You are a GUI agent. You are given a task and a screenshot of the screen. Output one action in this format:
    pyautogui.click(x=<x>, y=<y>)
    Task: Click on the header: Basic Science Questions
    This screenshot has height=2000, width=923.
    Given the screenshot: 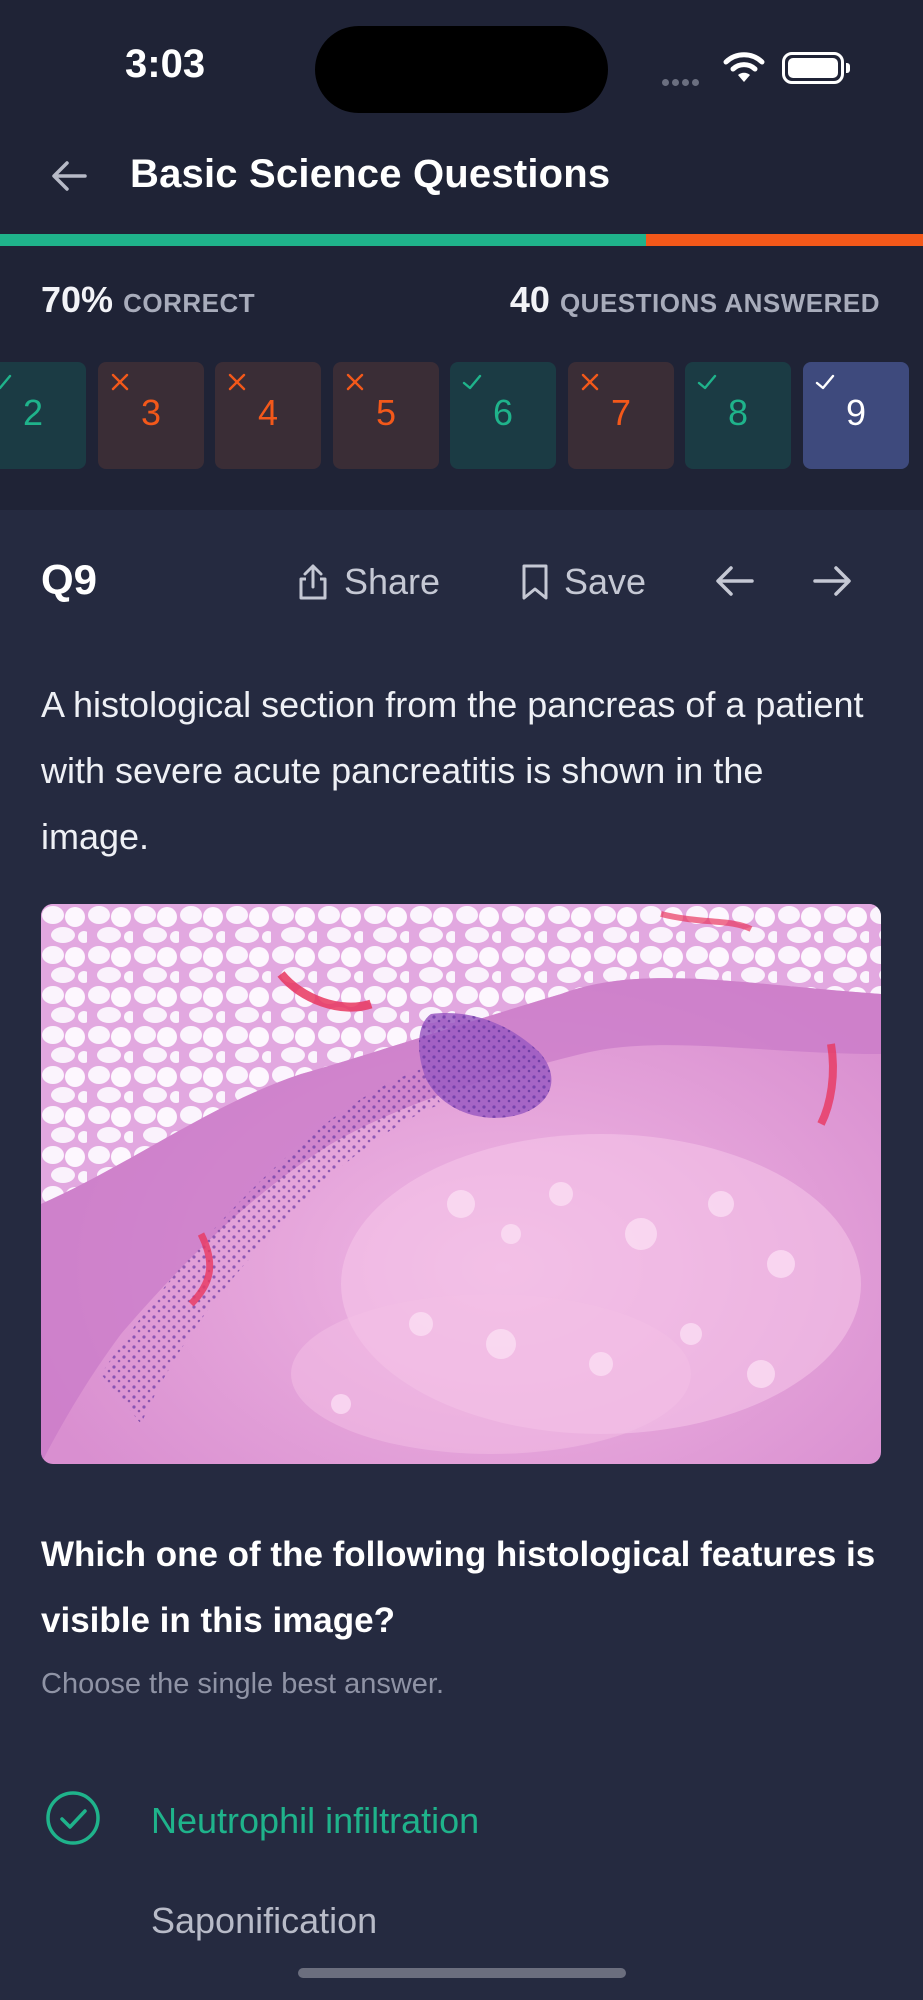 What is the action you would take?
    pyautogui.click(x=461, y=182)
    